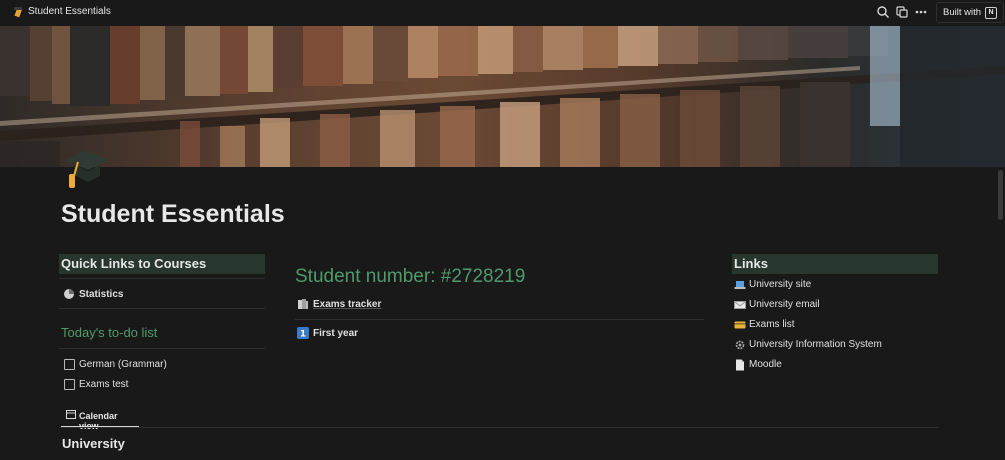 The image size is (1005, 460). Describe the element at coordinates (410, 276) in the screenshot. I see `student-number-heading: Student number: #2728219` at that location.